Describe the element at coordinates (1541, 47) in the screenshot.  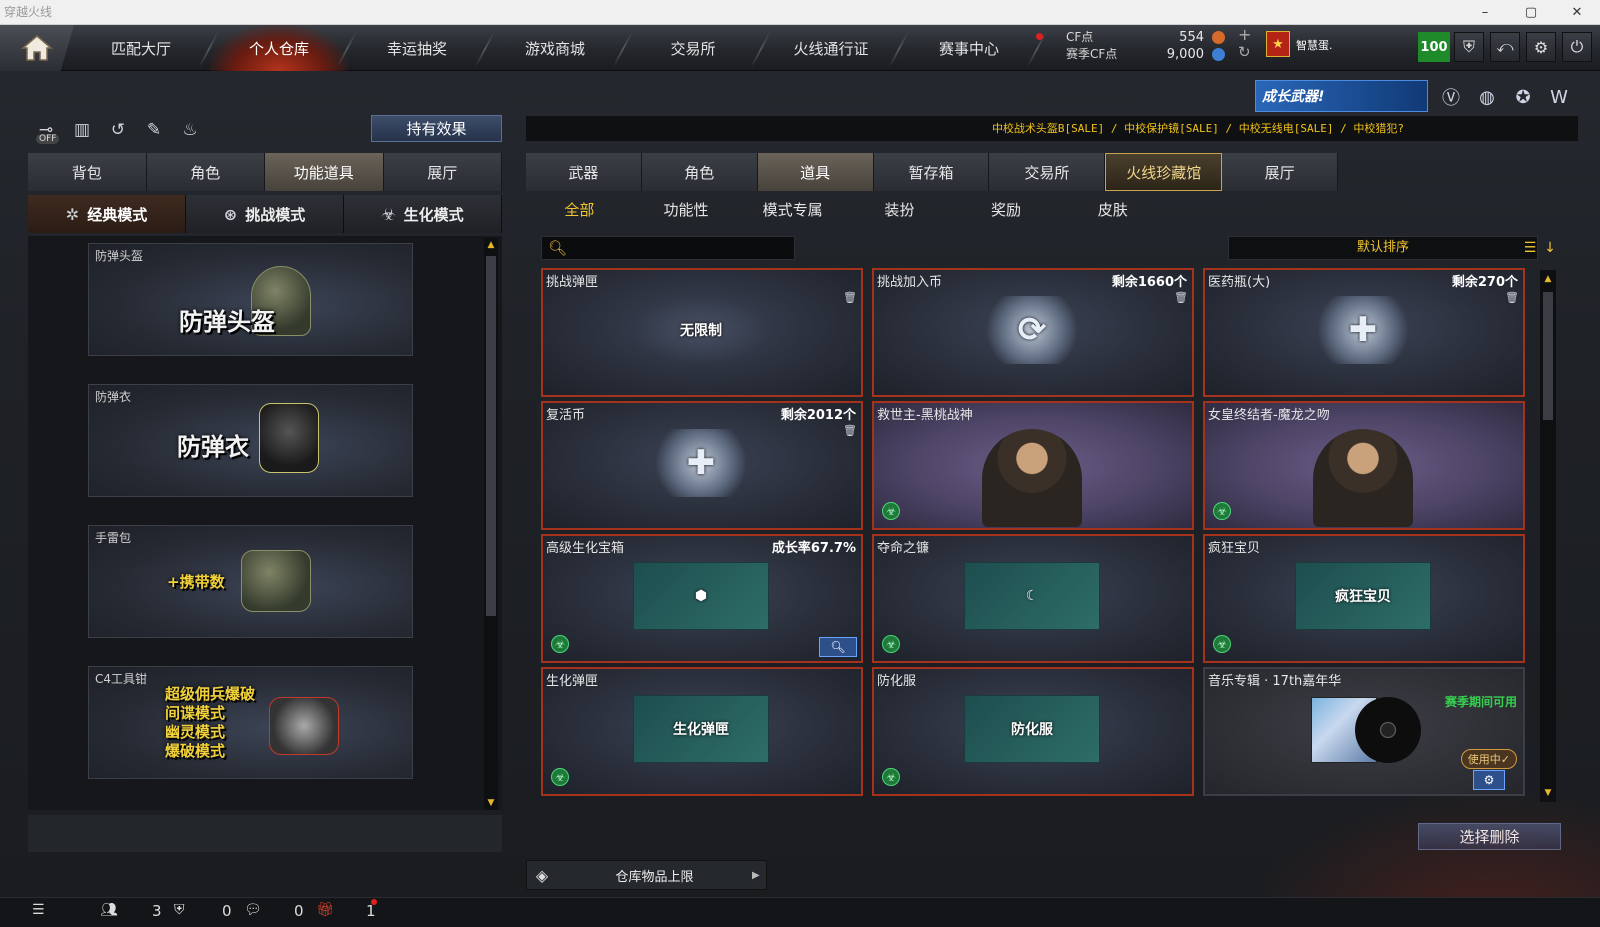
I see `settings-icon: ⚙` at that location.